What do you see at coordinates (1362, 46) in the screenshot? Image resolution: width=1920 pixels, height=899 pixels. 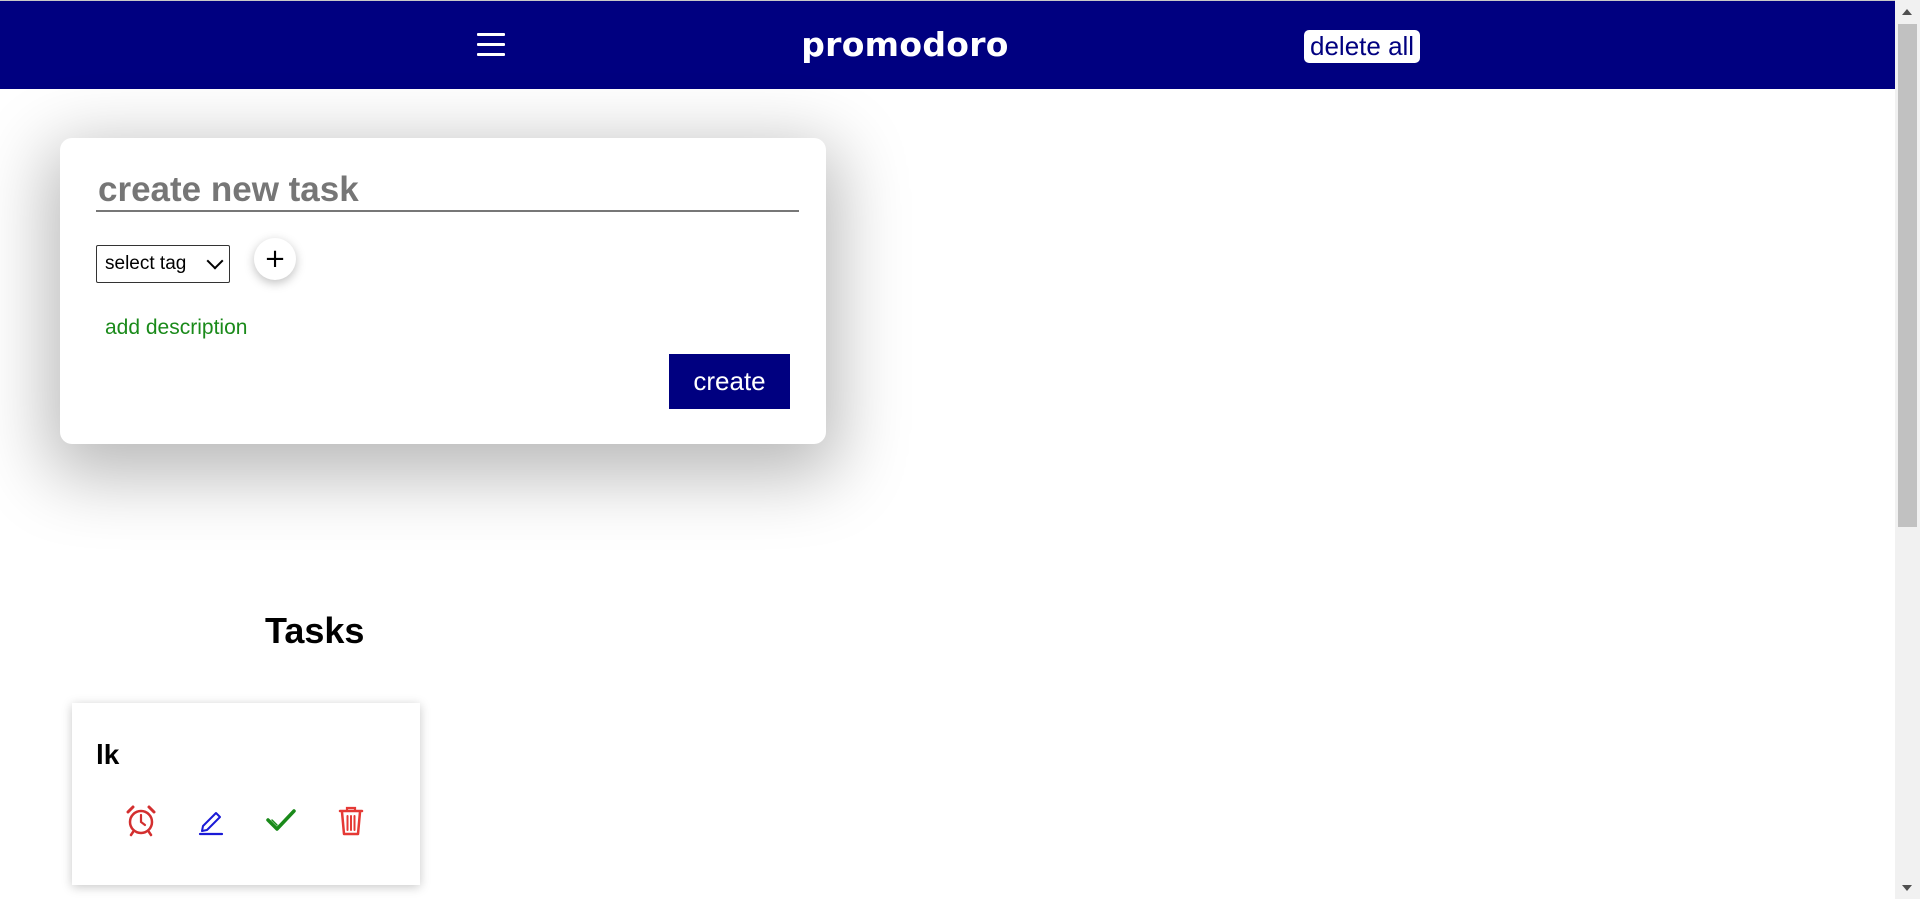 I see `delete-all-button: delete all` at bounding box center [1362, 46].